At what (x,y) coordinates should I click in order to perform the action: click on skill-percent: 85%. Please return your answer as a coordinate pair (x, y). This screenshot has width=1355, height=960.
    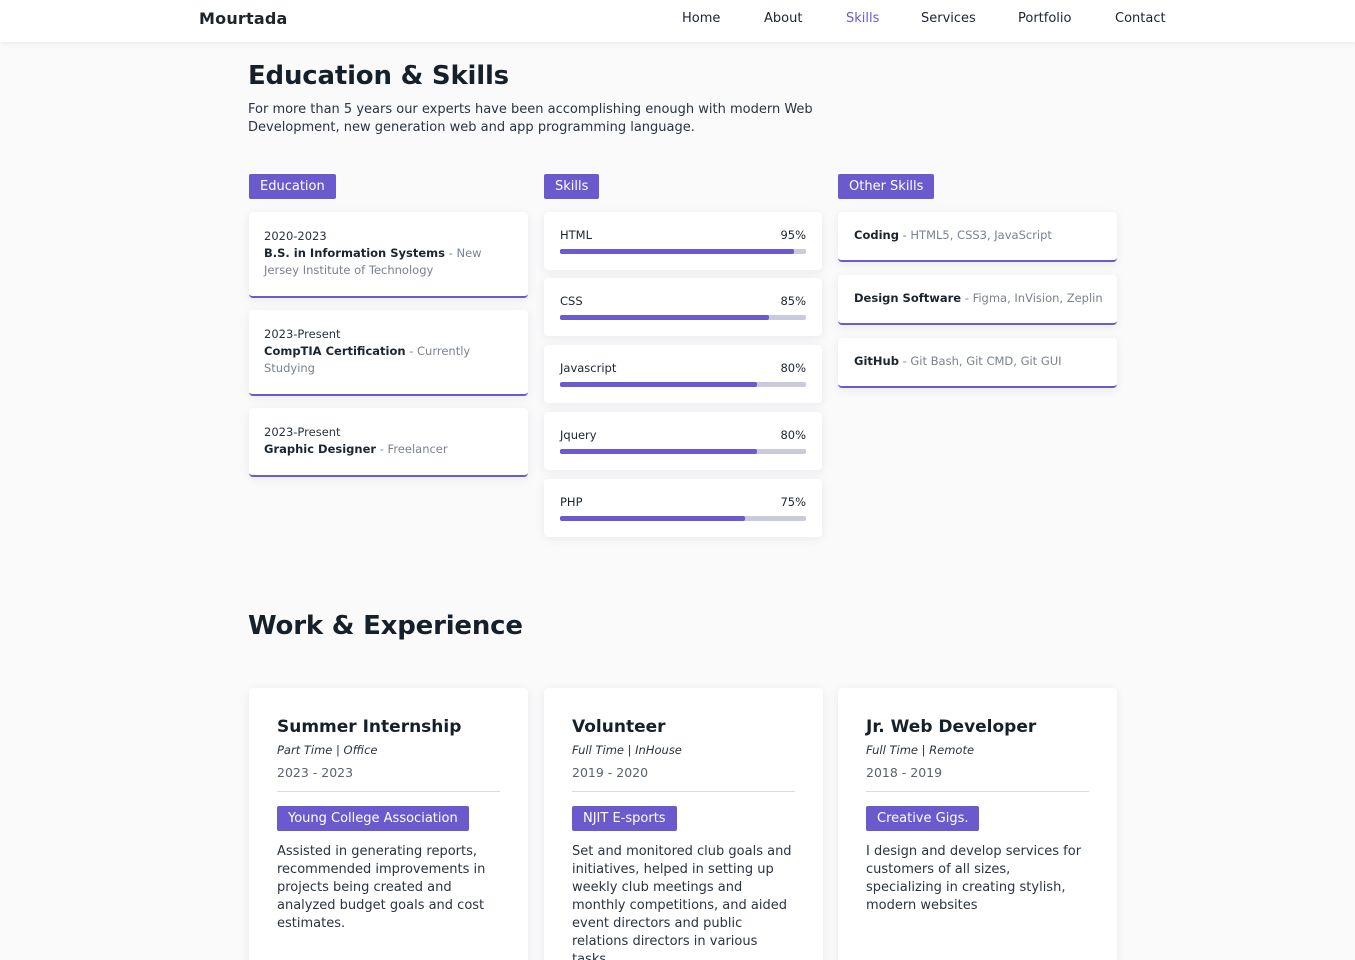
    Looking at the image, I should click on (793, 301).